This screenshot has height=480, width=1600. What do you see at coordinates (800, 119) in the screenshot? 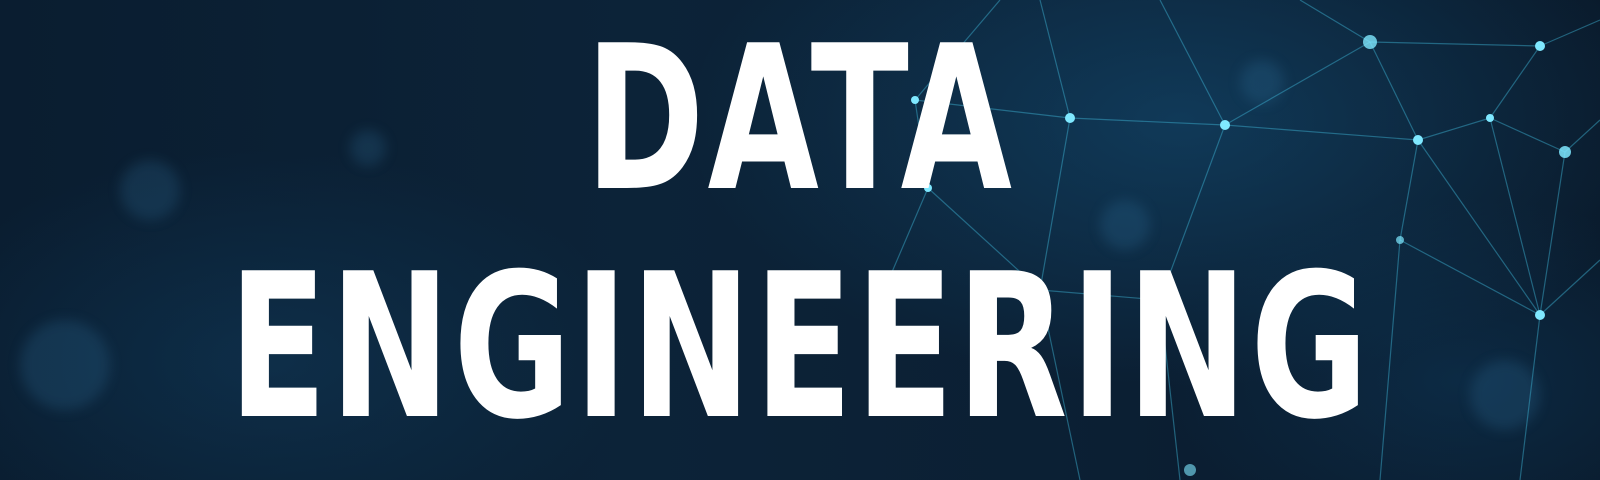
I see `title-line-data: DATA` at bounding box center [800, 119].